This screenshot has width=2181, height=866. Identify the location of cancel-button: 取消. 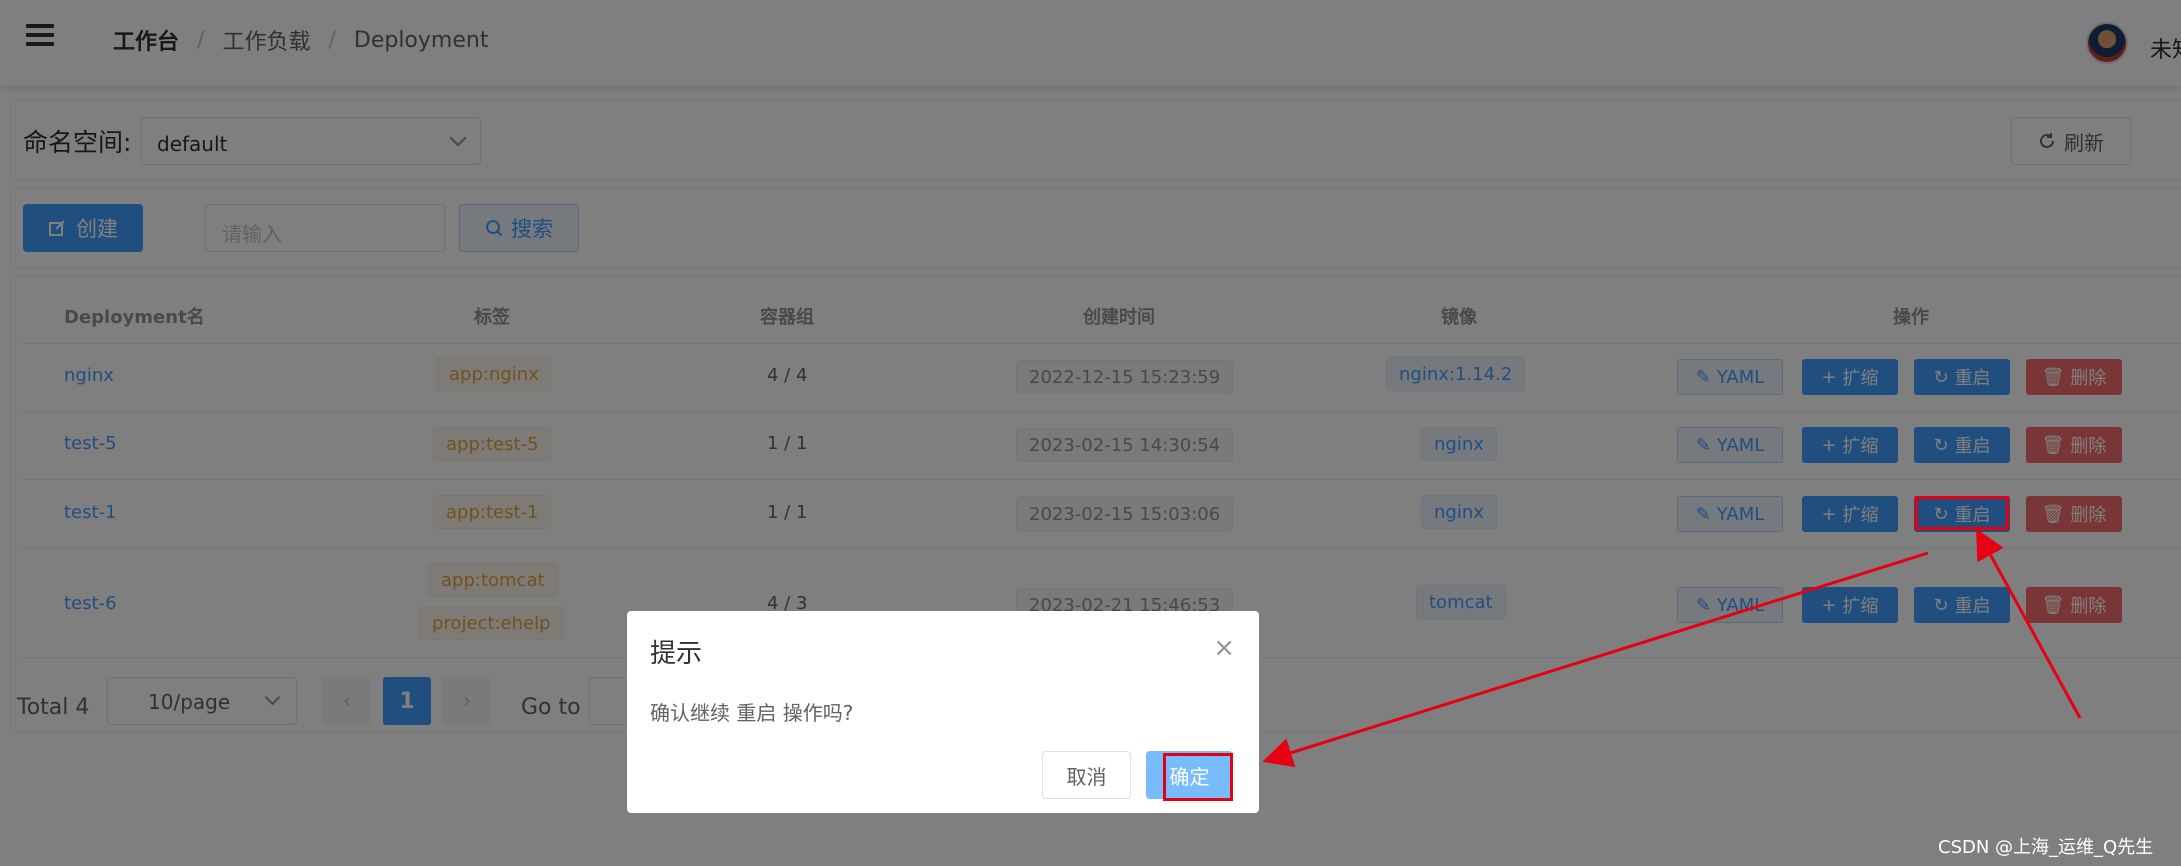
(1086, 775).